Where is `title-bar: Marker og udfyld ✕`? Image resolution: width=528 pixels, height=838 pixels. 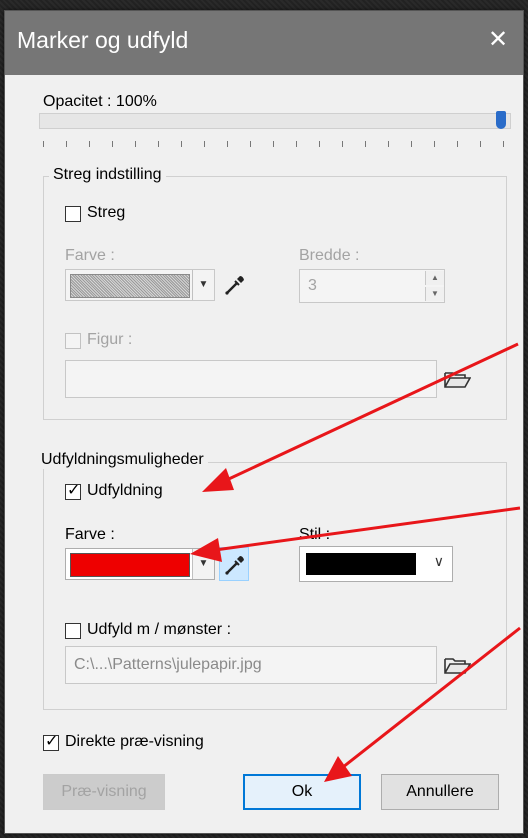
title-bar: Marker og udfyld ✕ is located at coordinates (264, 43).